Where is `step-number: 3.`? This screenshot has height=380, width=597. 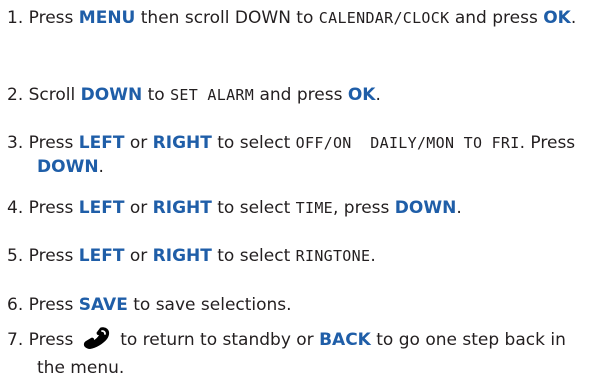
step-number: 3. is located at coordinates (15, 143).